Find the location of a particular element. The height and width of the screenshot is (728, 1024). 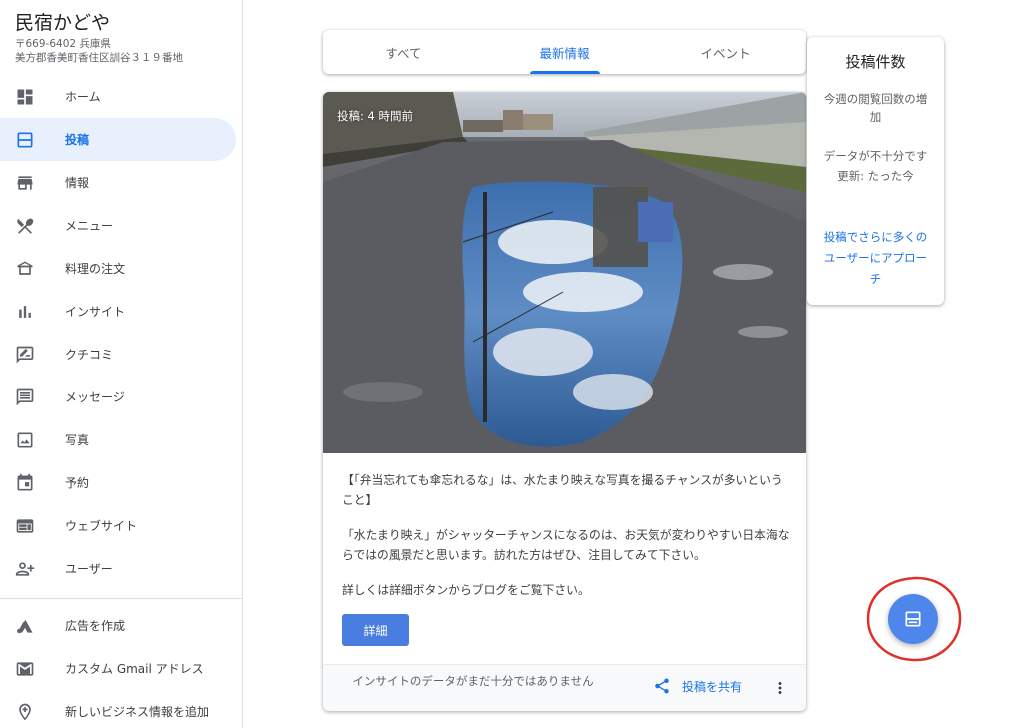

sidebar-item-label: メニュー is located at coordinates (89, 226).